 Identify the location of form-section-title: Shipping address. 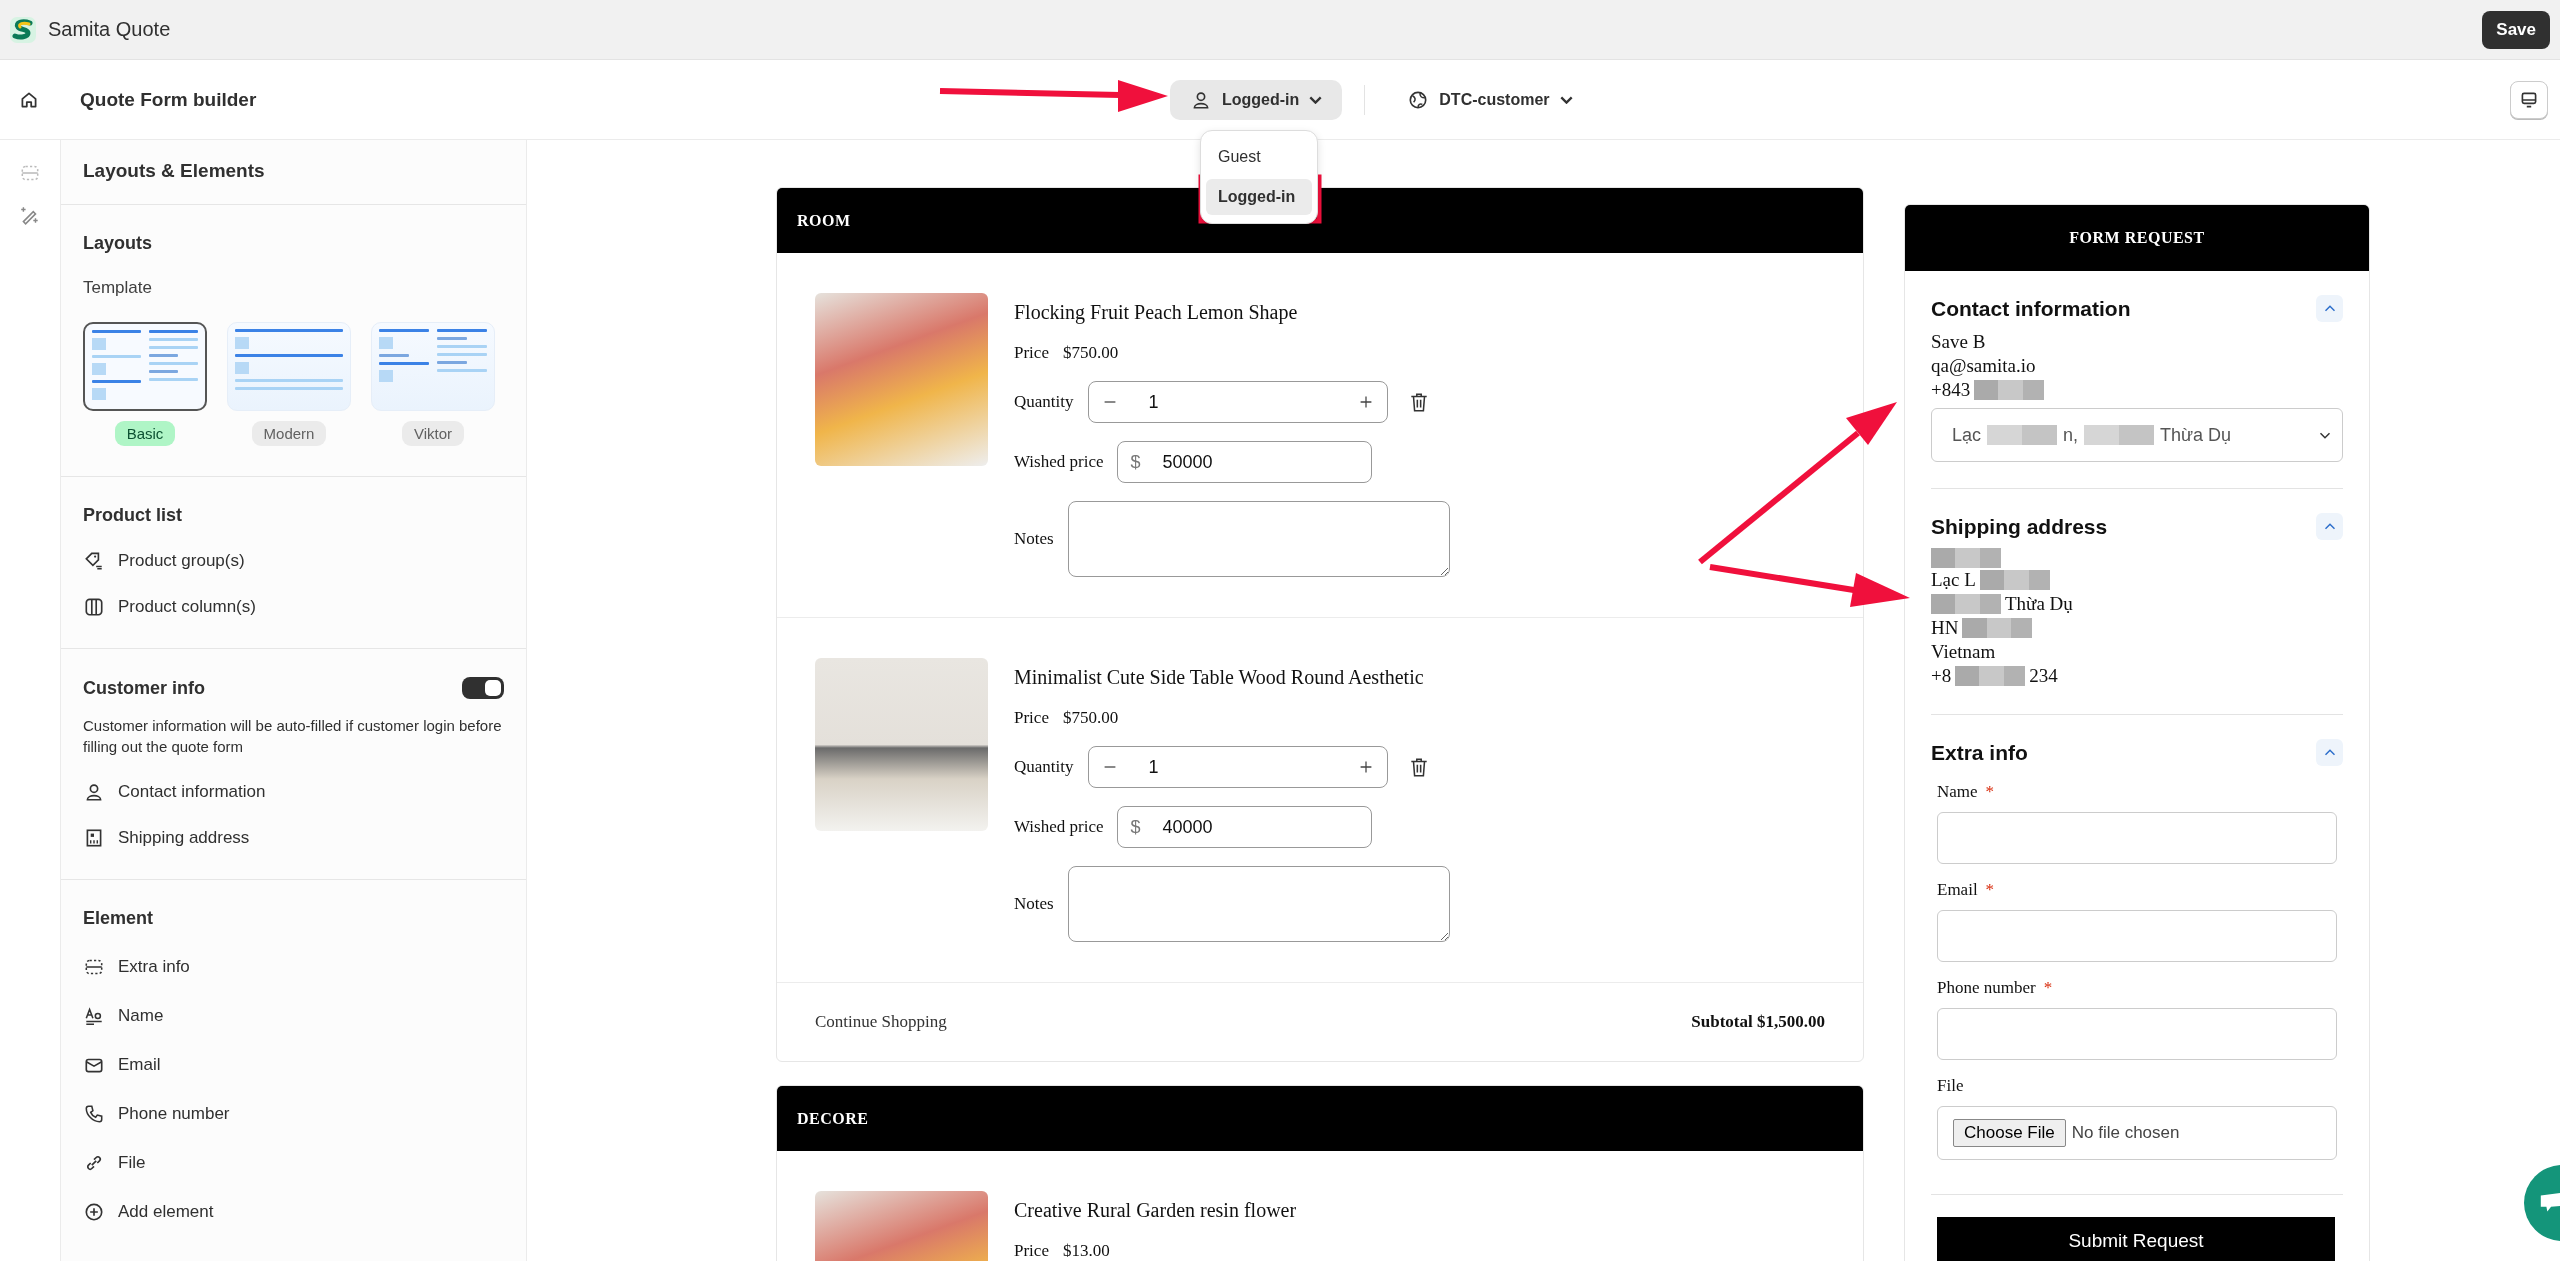
(2019, 526).